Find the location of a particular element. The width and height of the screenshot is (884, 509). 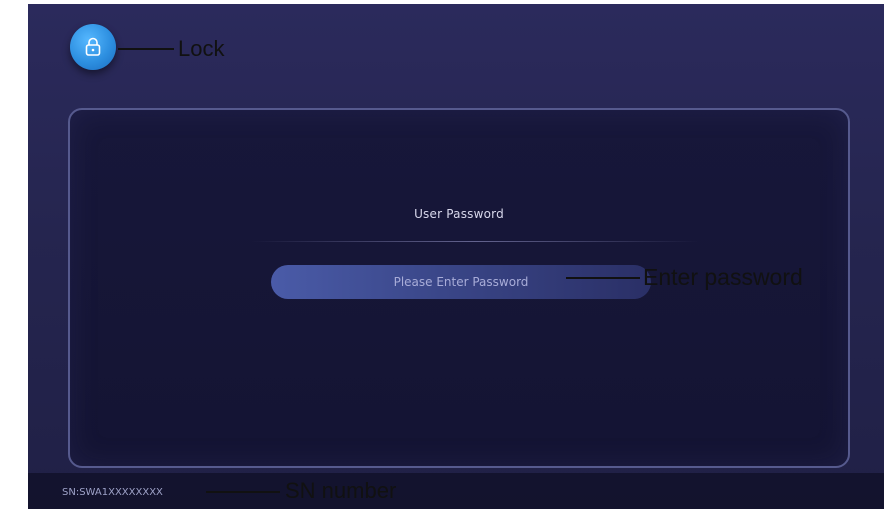

sn-number-callout-label: SN number is located at coordinates (341, 490).